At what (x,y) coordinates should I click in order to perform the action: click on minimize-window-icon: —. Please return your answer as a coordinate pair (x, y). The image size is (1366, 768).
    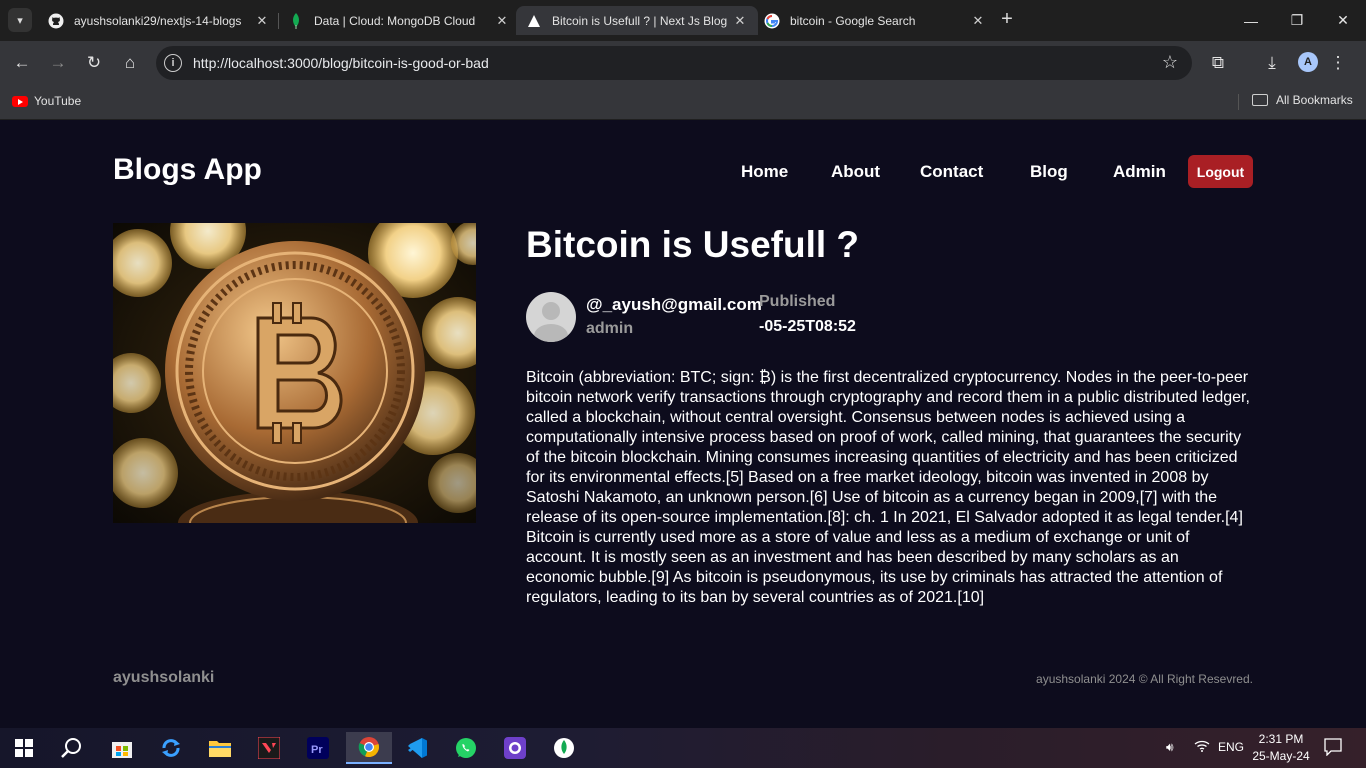
    Looking at the image, I should click on (1251, 20).